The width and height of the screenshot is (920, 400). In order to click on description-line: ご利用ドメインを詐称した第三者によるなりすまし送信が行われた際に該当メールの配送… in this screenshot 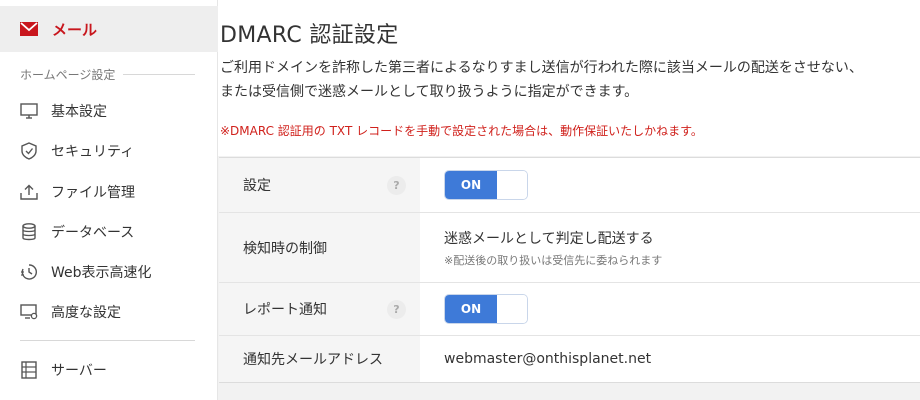, I will do `click(541, 68)`.